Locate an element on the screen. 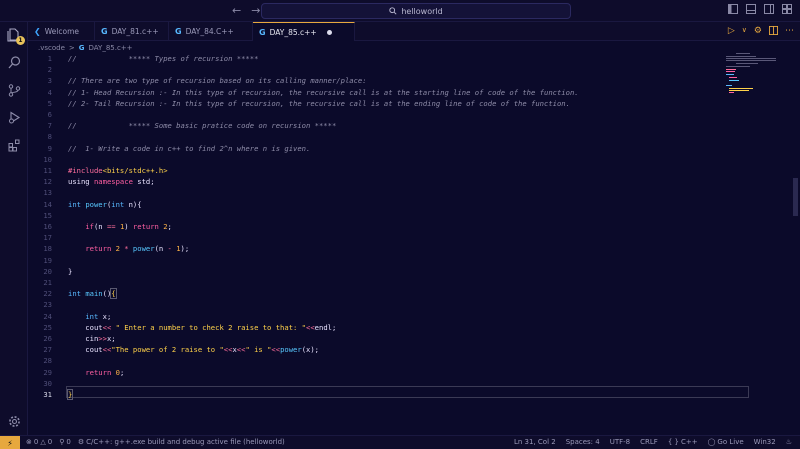  line-number: 19 is located at coordinates (47, 260).